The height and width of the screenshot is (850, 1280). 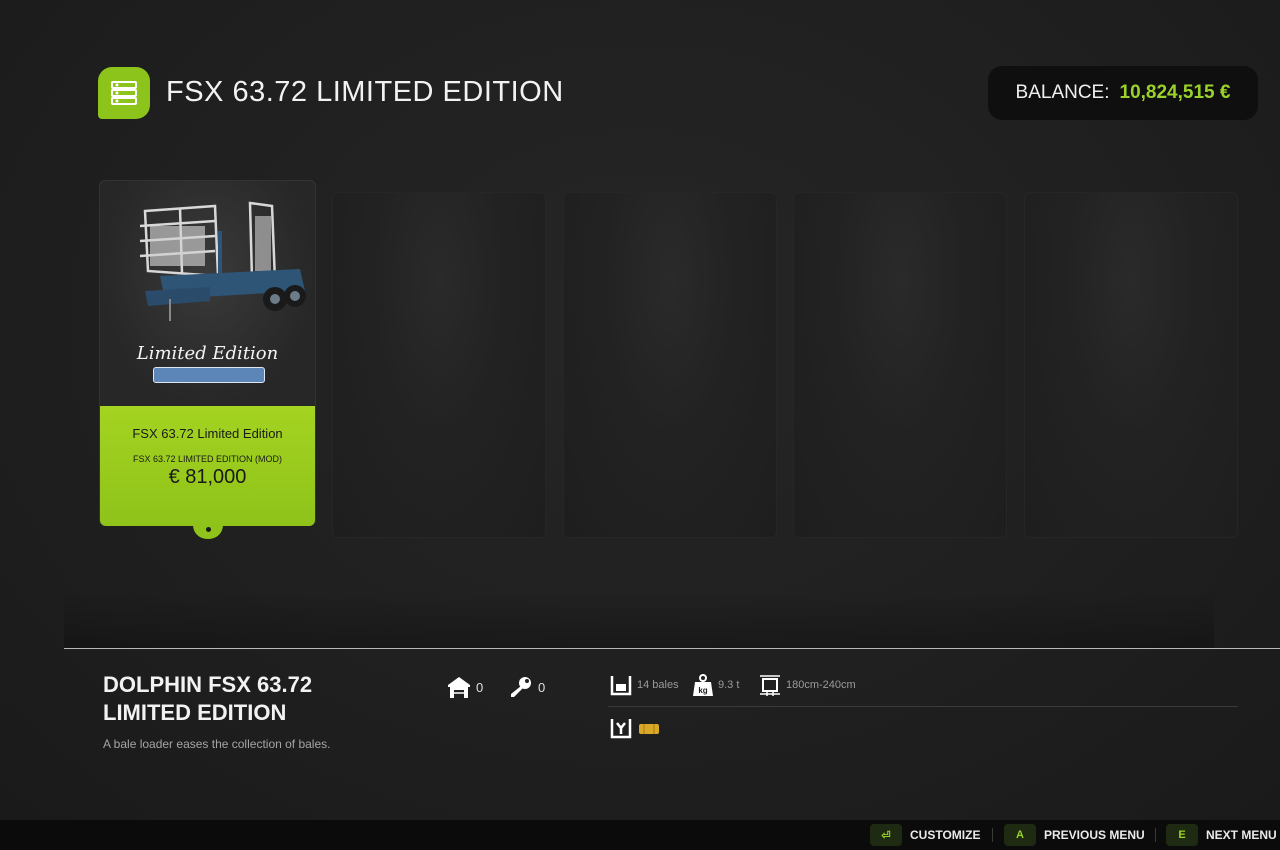 What do you see at coordinates (459, 687) in the screenshot?
I see `garage-icon` at bounding box center [459, 687].